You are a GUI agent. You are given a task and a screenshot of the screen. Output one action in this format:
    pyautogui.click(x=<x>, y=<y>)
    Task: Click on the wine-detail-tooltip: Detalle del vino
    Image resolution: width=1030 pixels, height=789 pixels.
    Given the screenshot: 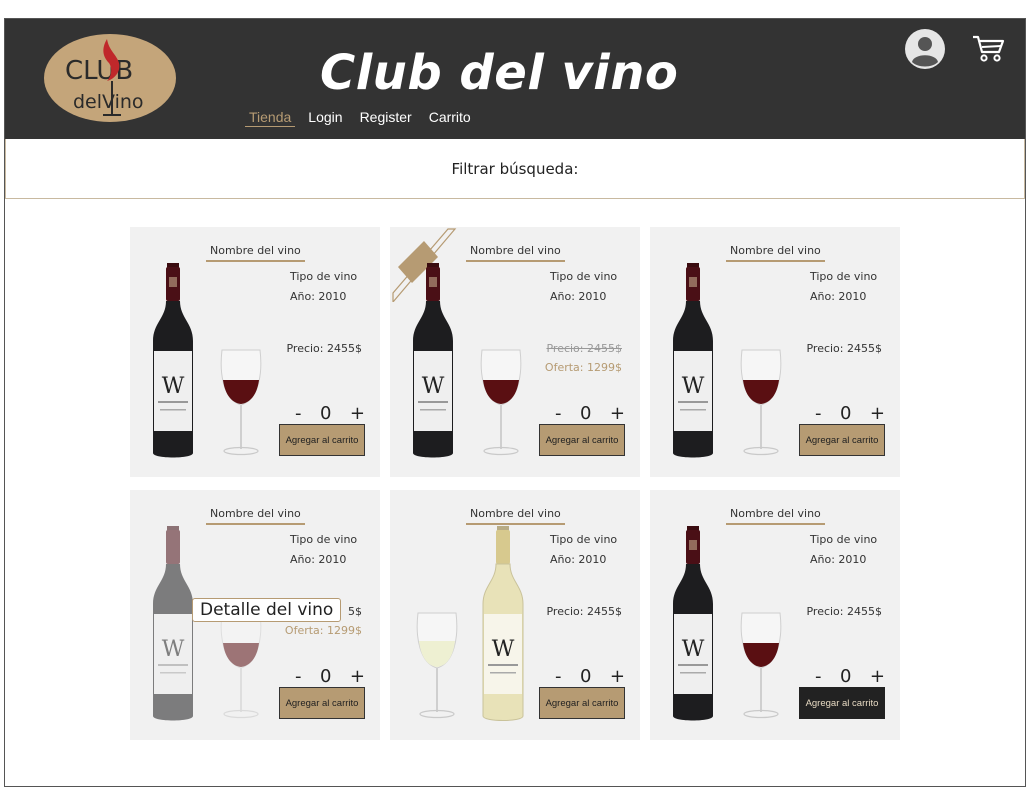 What is the action you would take?
    pyautogui.click(x=267, y=610)
    